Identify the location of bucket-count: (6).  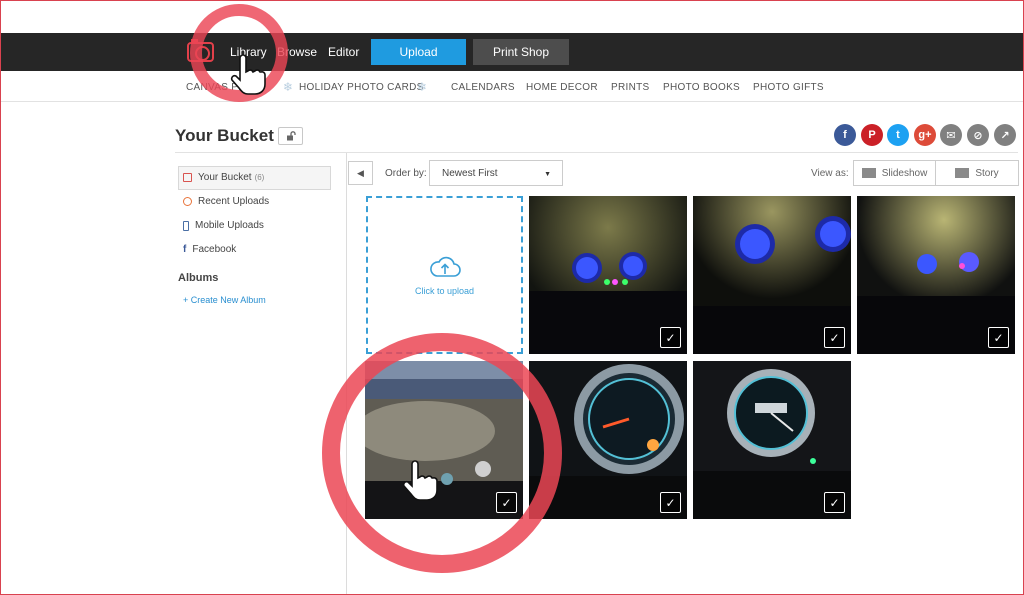
(259, 177).